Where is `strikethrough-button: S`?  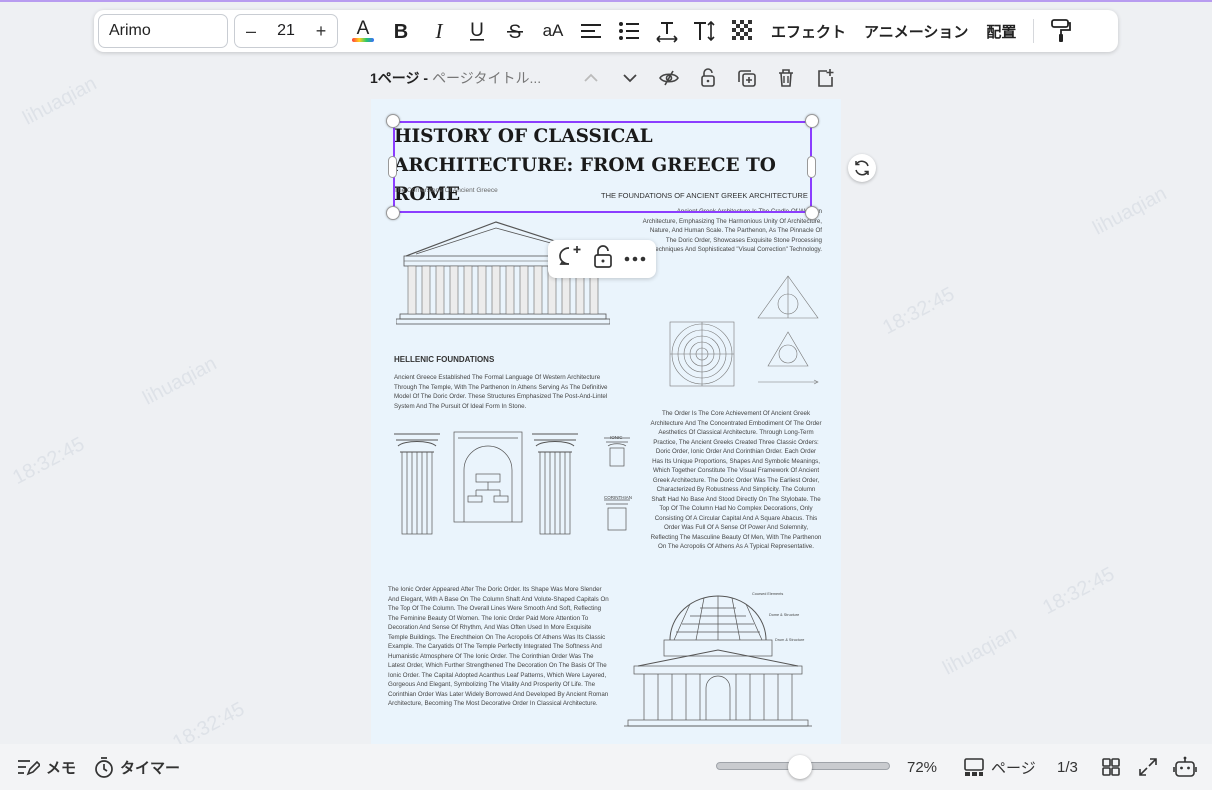 strikethrough-button: S is located at coordinates (515, 31).